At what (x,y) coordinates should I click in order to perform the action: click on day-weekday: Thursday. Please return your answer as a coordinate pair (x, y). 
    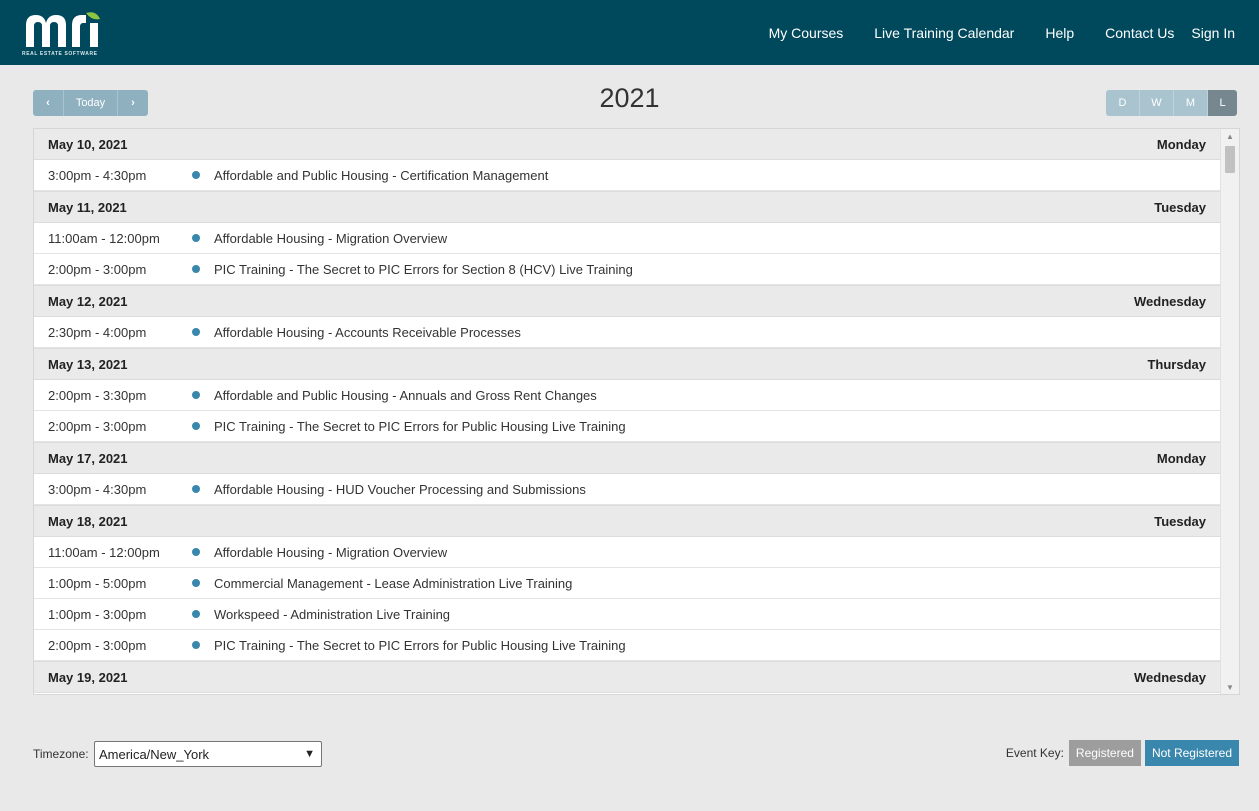
    Looking at the image, I should click on (1176, 364).